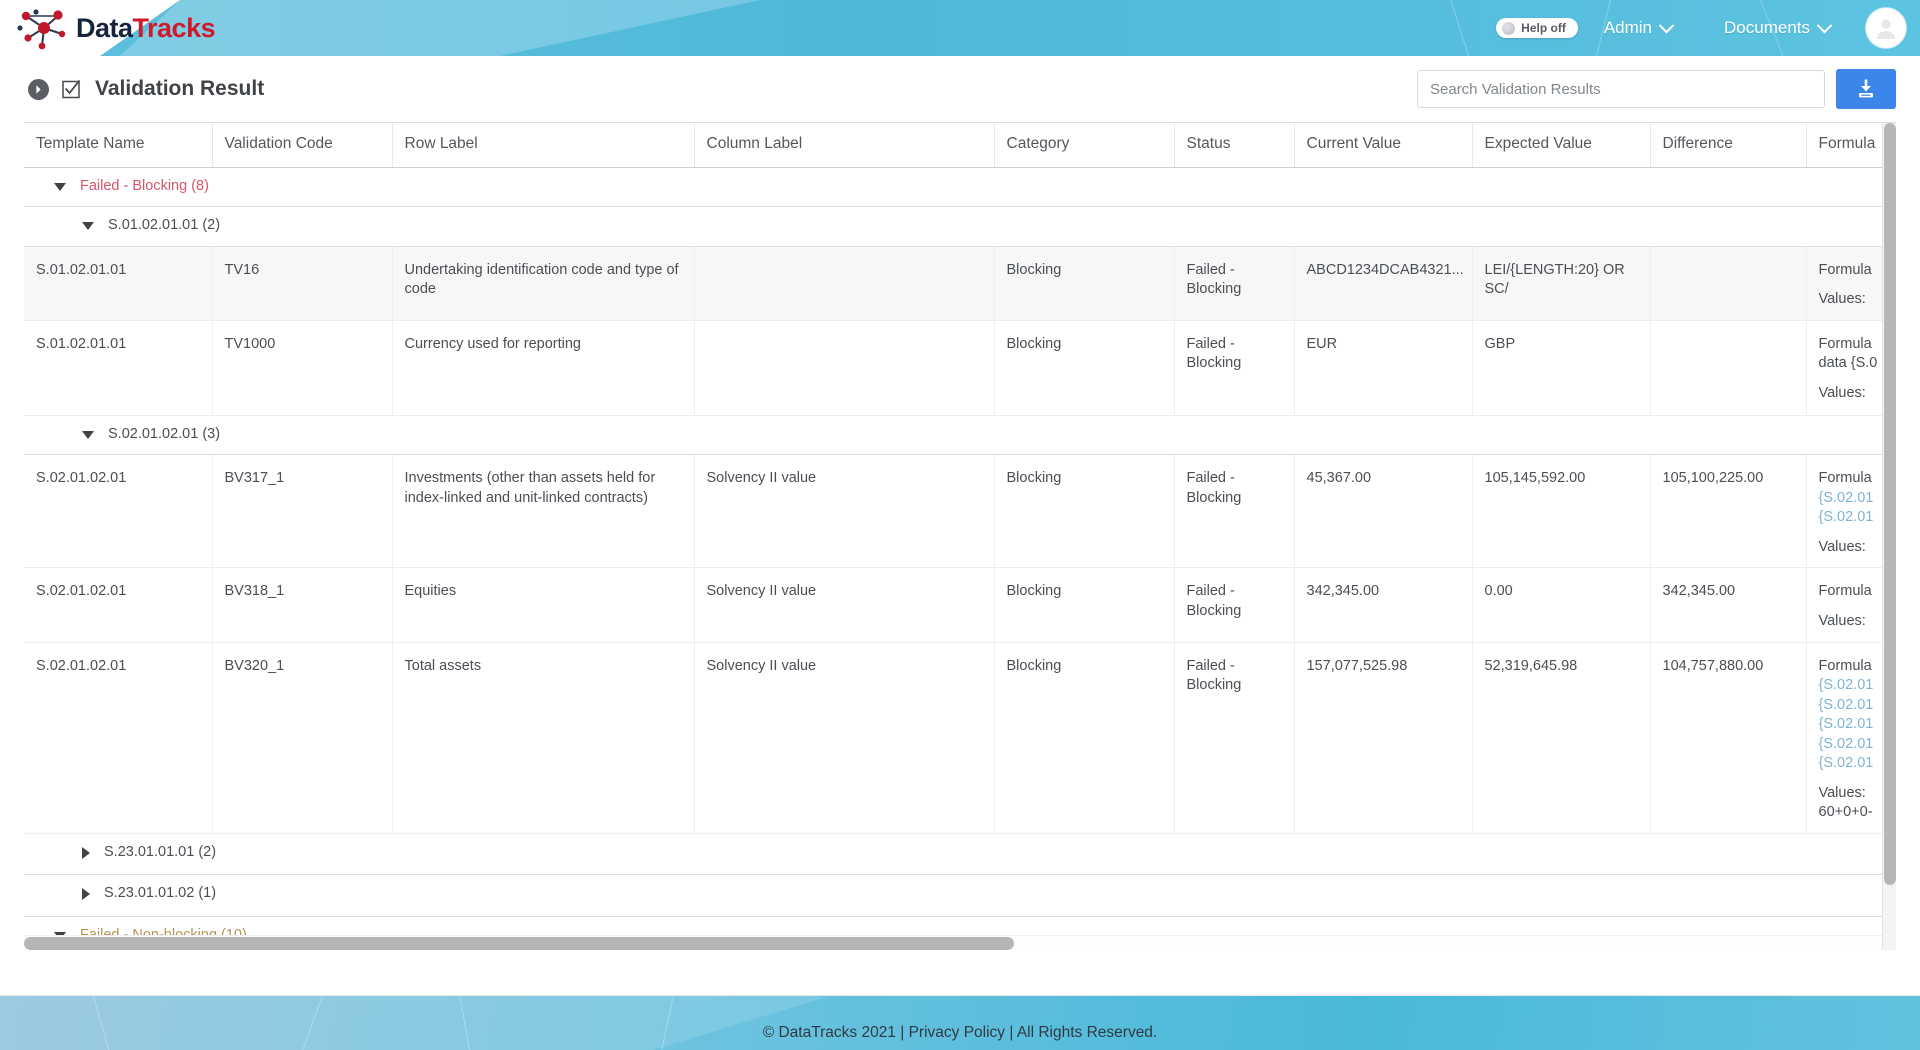 The width and height of the screenshot is (1920, 1050). I want to click on group-row-cell: S.02.01.02.01 (3), so click(960, 435).